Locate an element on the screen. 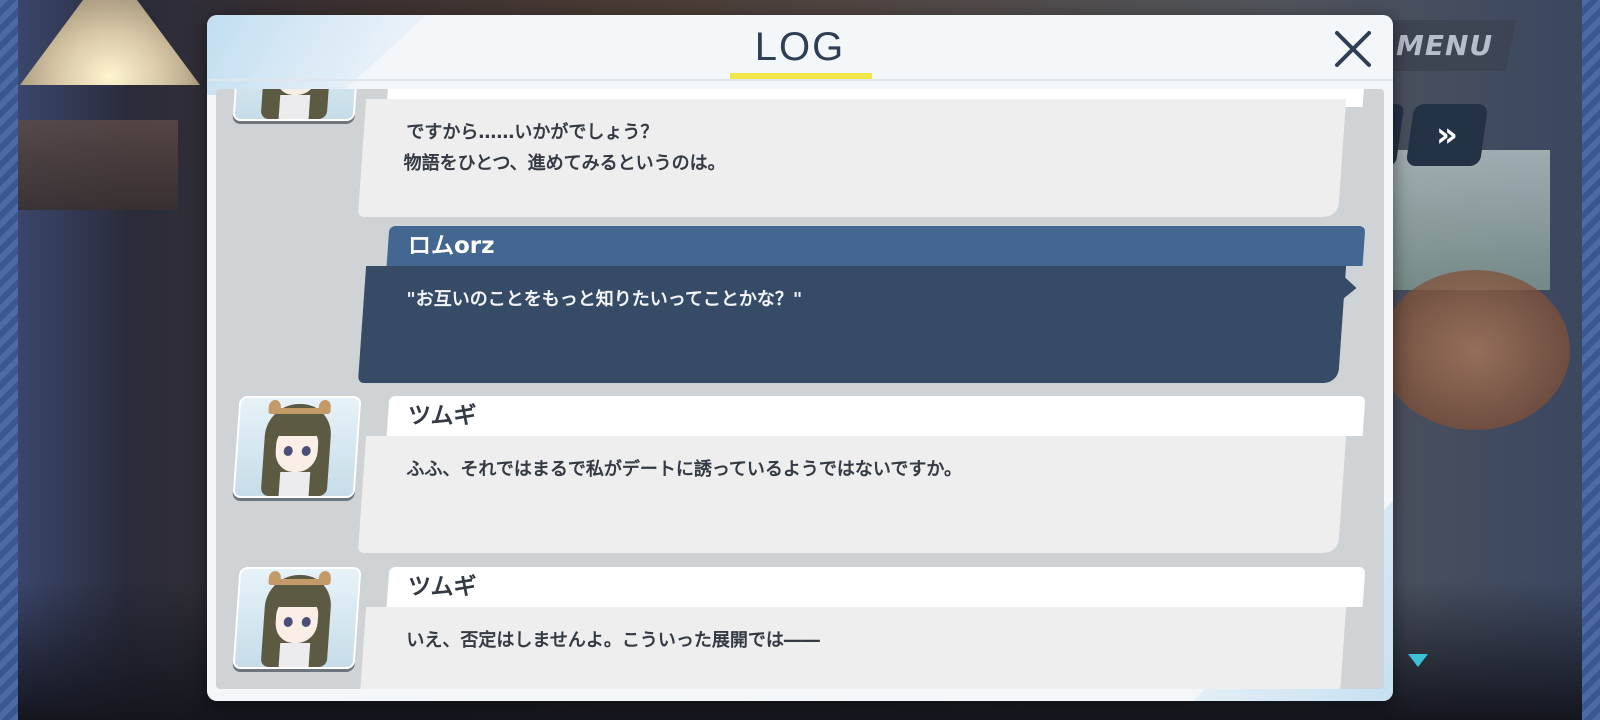 The image size is (1600, 720). message-line: ふふ、それではまるで私がデートに誘っているようではないですか。 is located at coordinates (684, 469).